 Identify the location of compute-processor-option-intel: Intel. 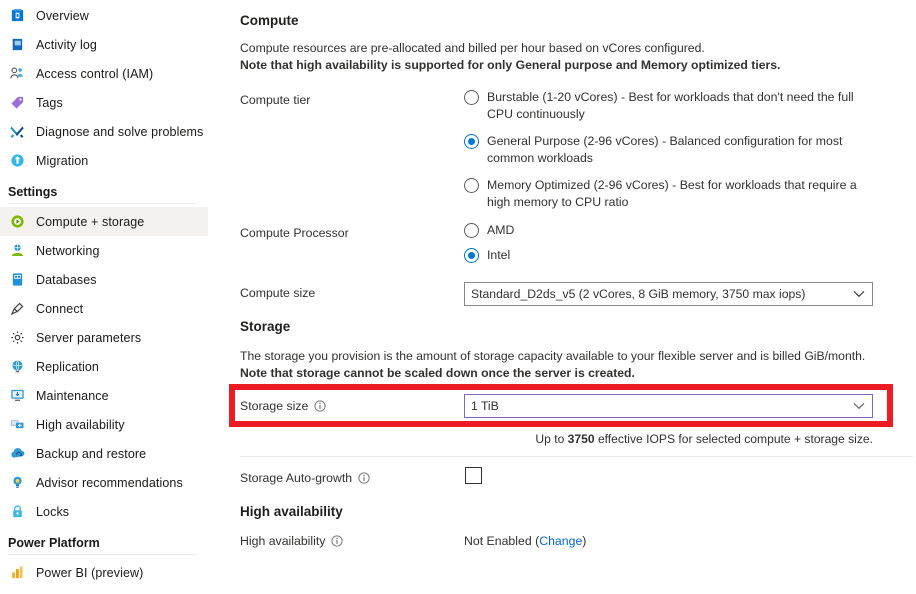
(614, 255).